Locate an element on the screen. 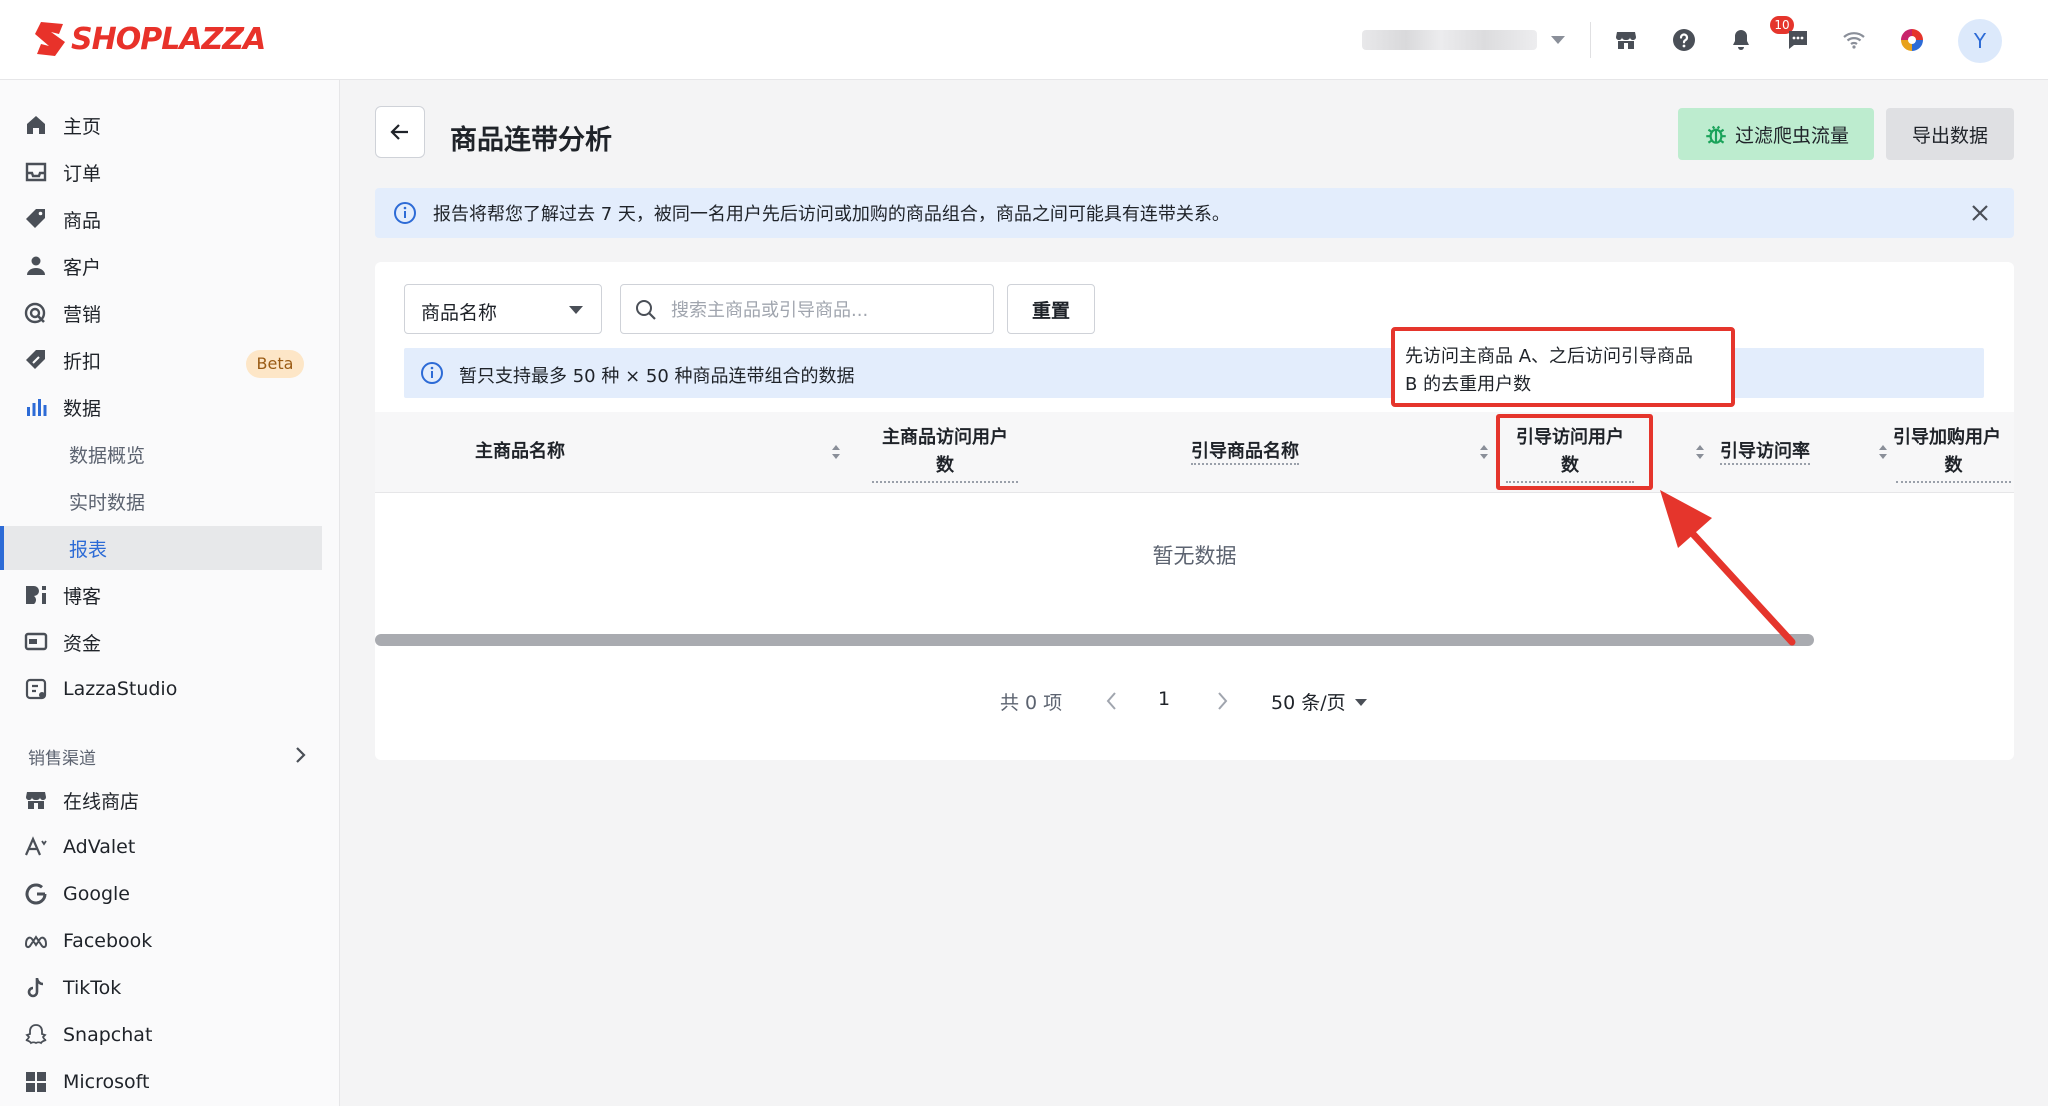  export-data-button: 导出数据 is located at coordinates (1950, 134).